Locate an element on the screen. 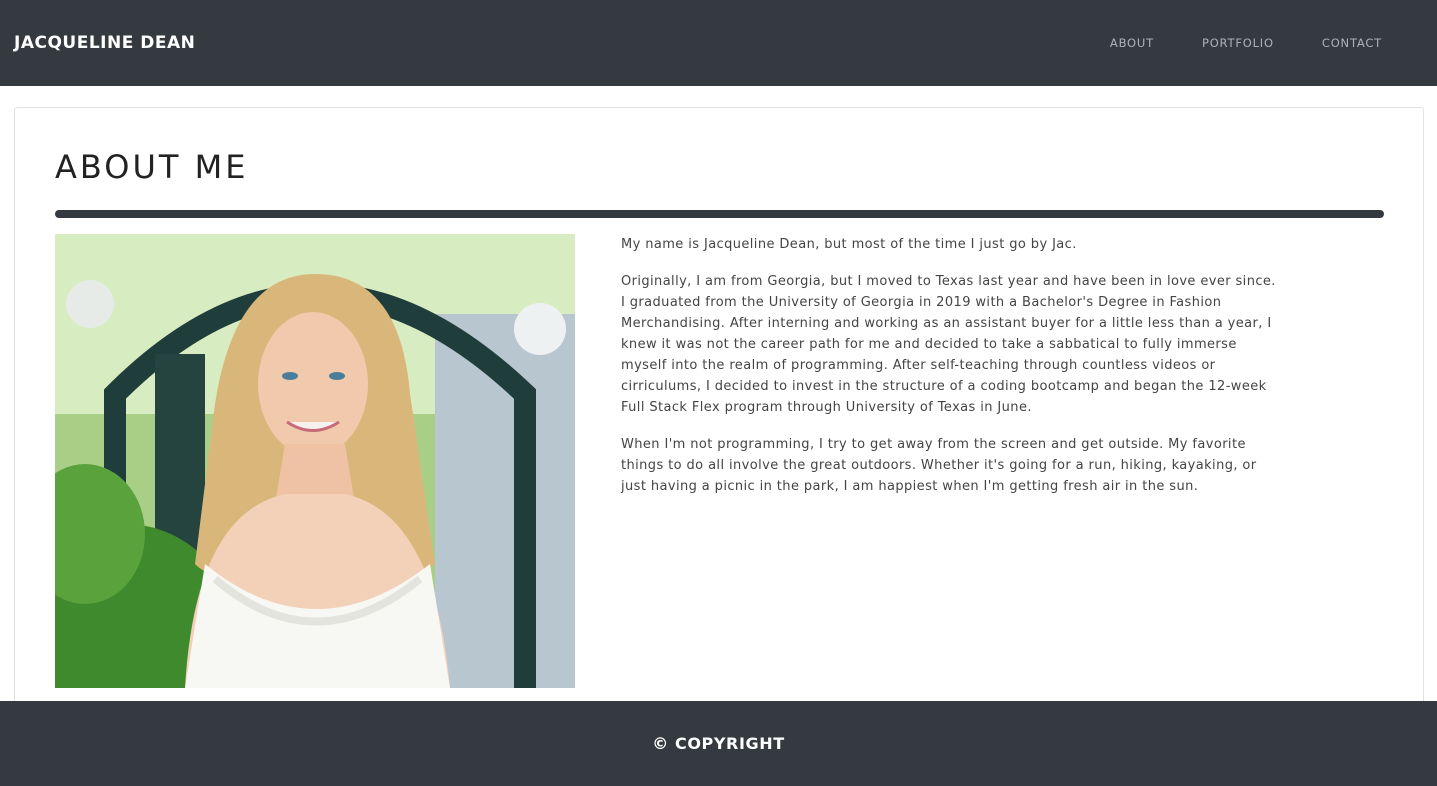 The image size is (1437, 786). nav-link-portfolio: PORTFOLIO is located at coordinates (1238, 43).